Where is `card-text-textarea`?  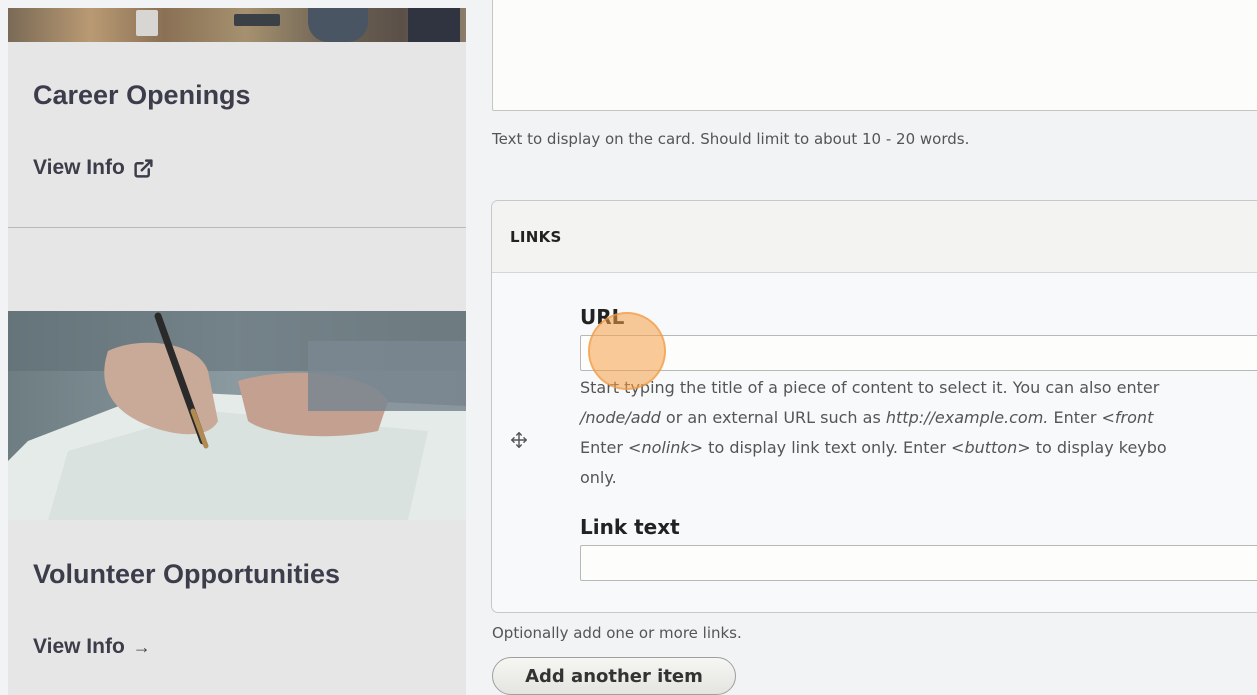
card-text-textarea is located at coordinates (874, 55).